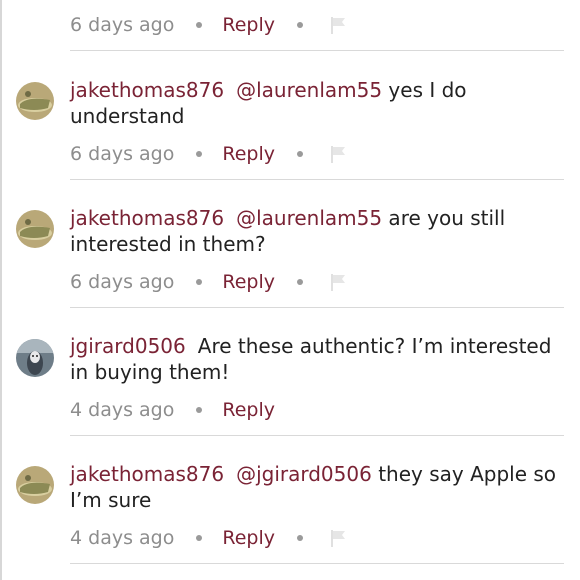  Describe the element at coordinates (304, 474) in the screenshot. I see `comment-mention: @jgirard0506` at that location.